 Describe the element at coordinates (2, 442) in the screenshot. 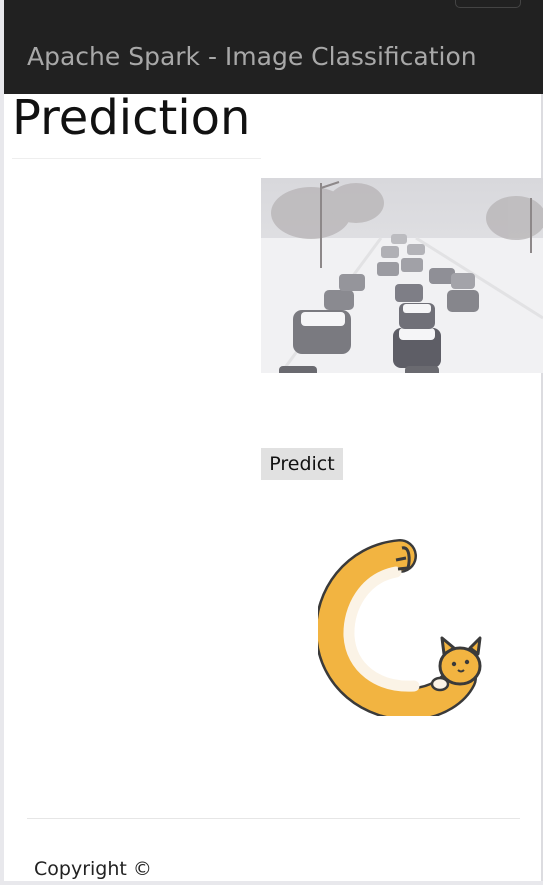

I see `window-left-border` at that location.